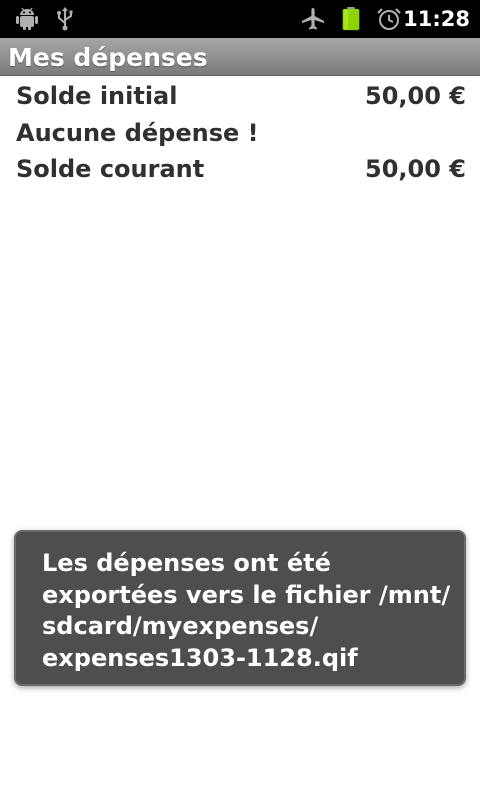 The height and width of the screenshot is (800, 480). Describe the element at coordinates (313, 19) in the screenshot. I see `airplane-mode-icon` at that location.